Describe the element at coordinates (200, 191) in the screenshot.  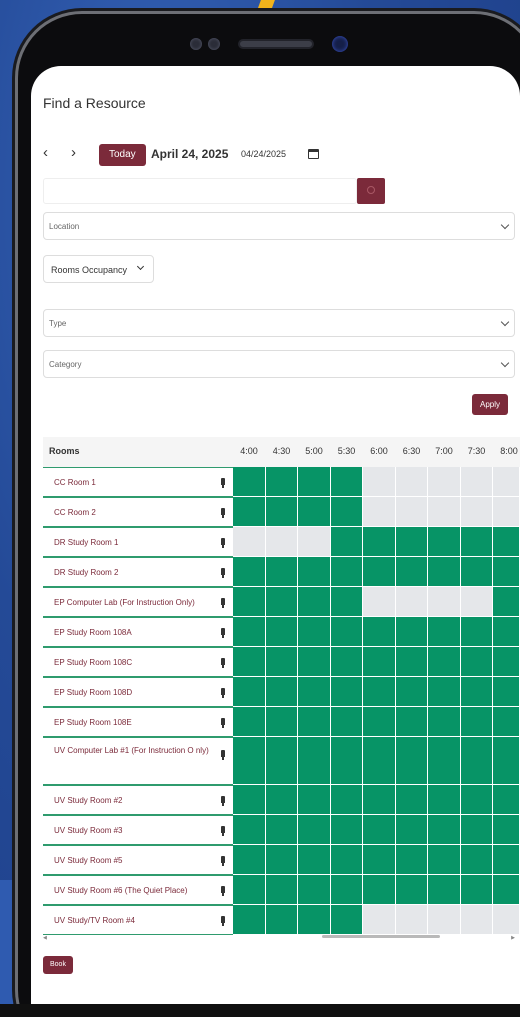
I see `search-input` at that location.